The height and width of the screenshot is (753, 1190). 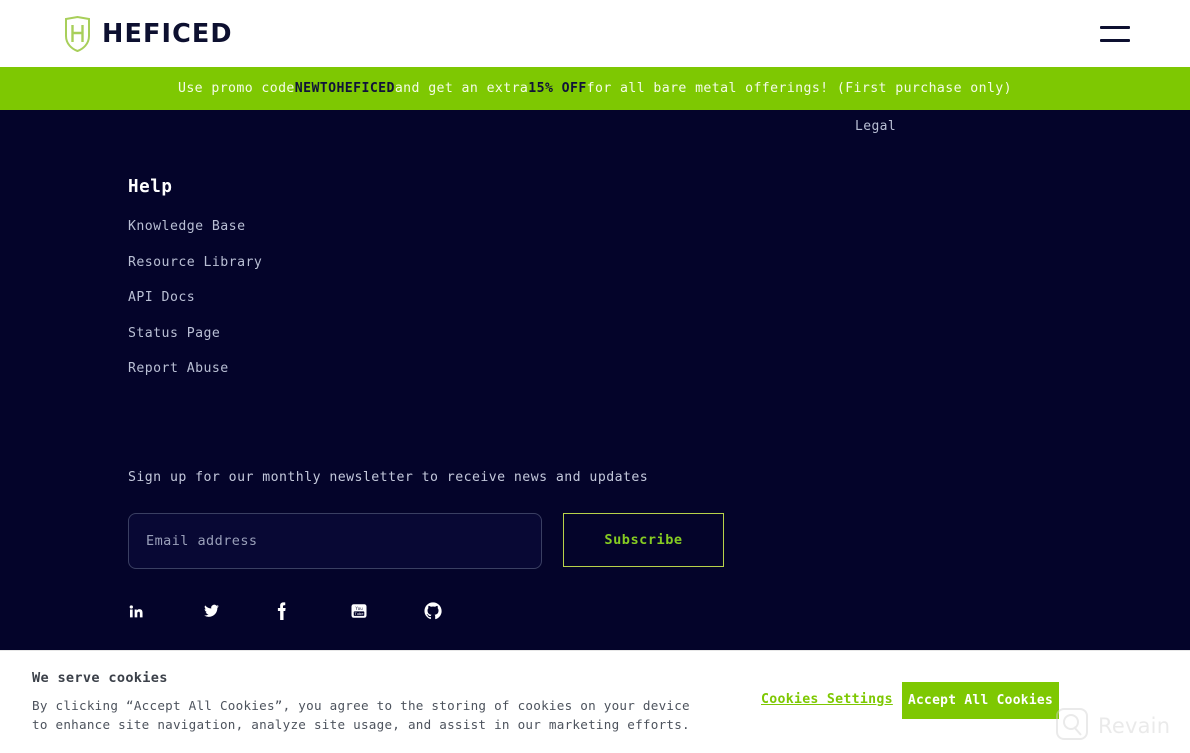 What do you see at coordinates (643, 540) in the screenshot?
I see `subscribe-button: Subscribe` at bounding box center [643, 540].